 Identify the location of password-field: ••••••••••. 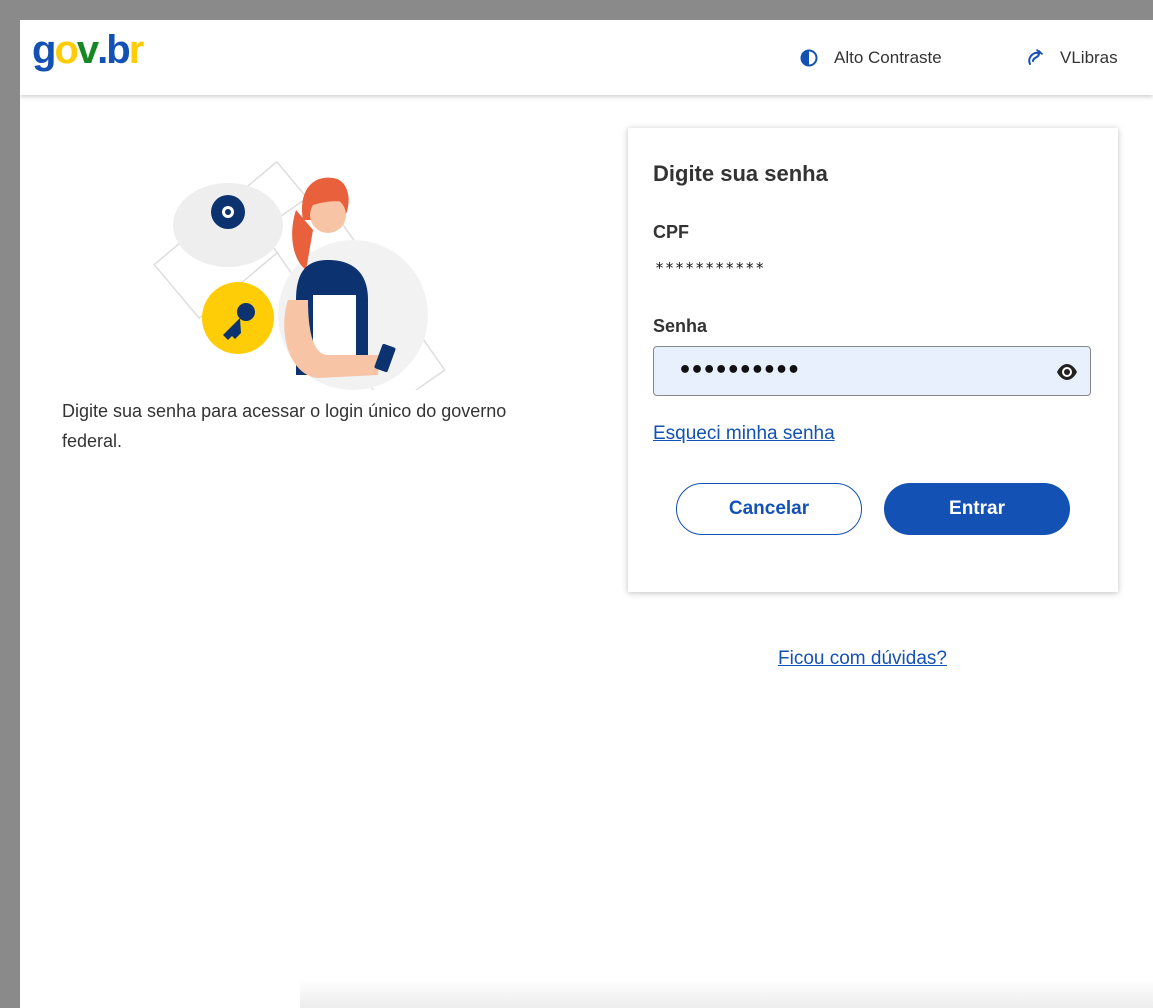
(872, 371).